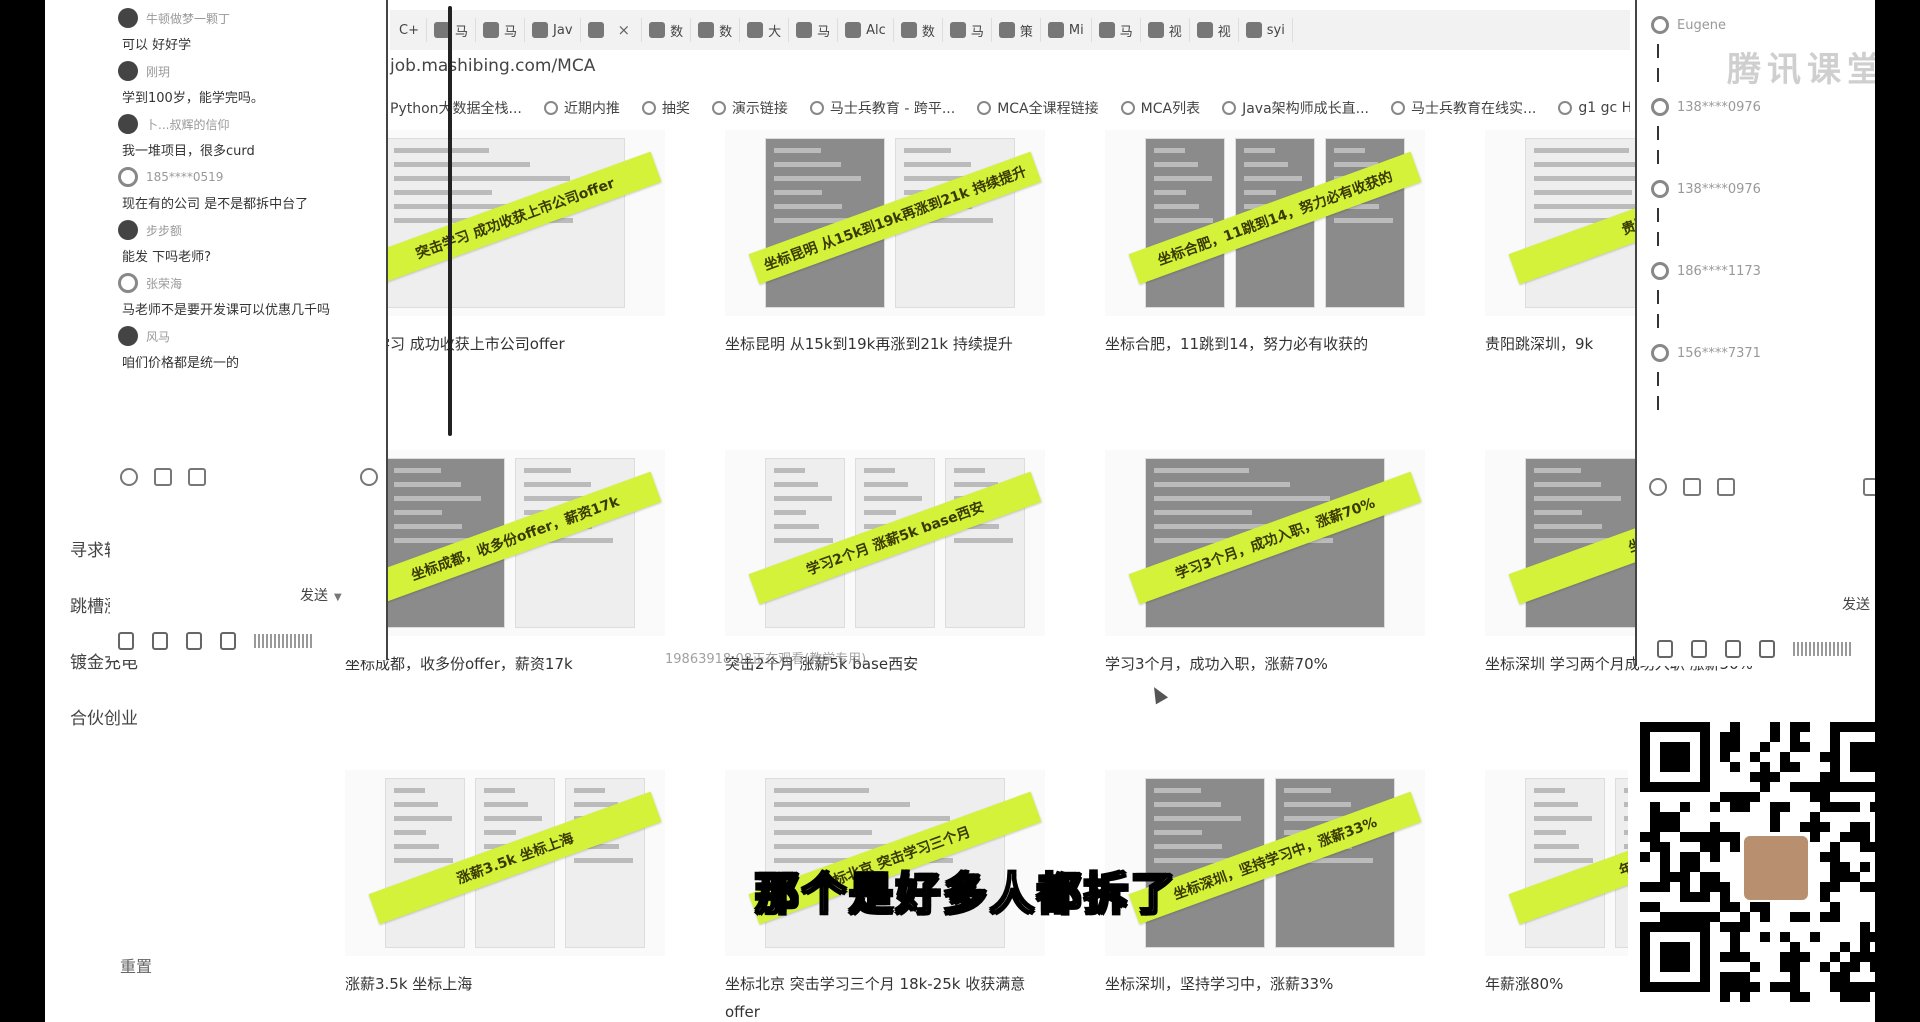 The height and width of the screenshot is (1022, 1920). I want to click on testimonial-card: 学习3个月，成功入职，涨薪70% 学习3个月，成功入职，涨薪70%, so click(1265, 564).